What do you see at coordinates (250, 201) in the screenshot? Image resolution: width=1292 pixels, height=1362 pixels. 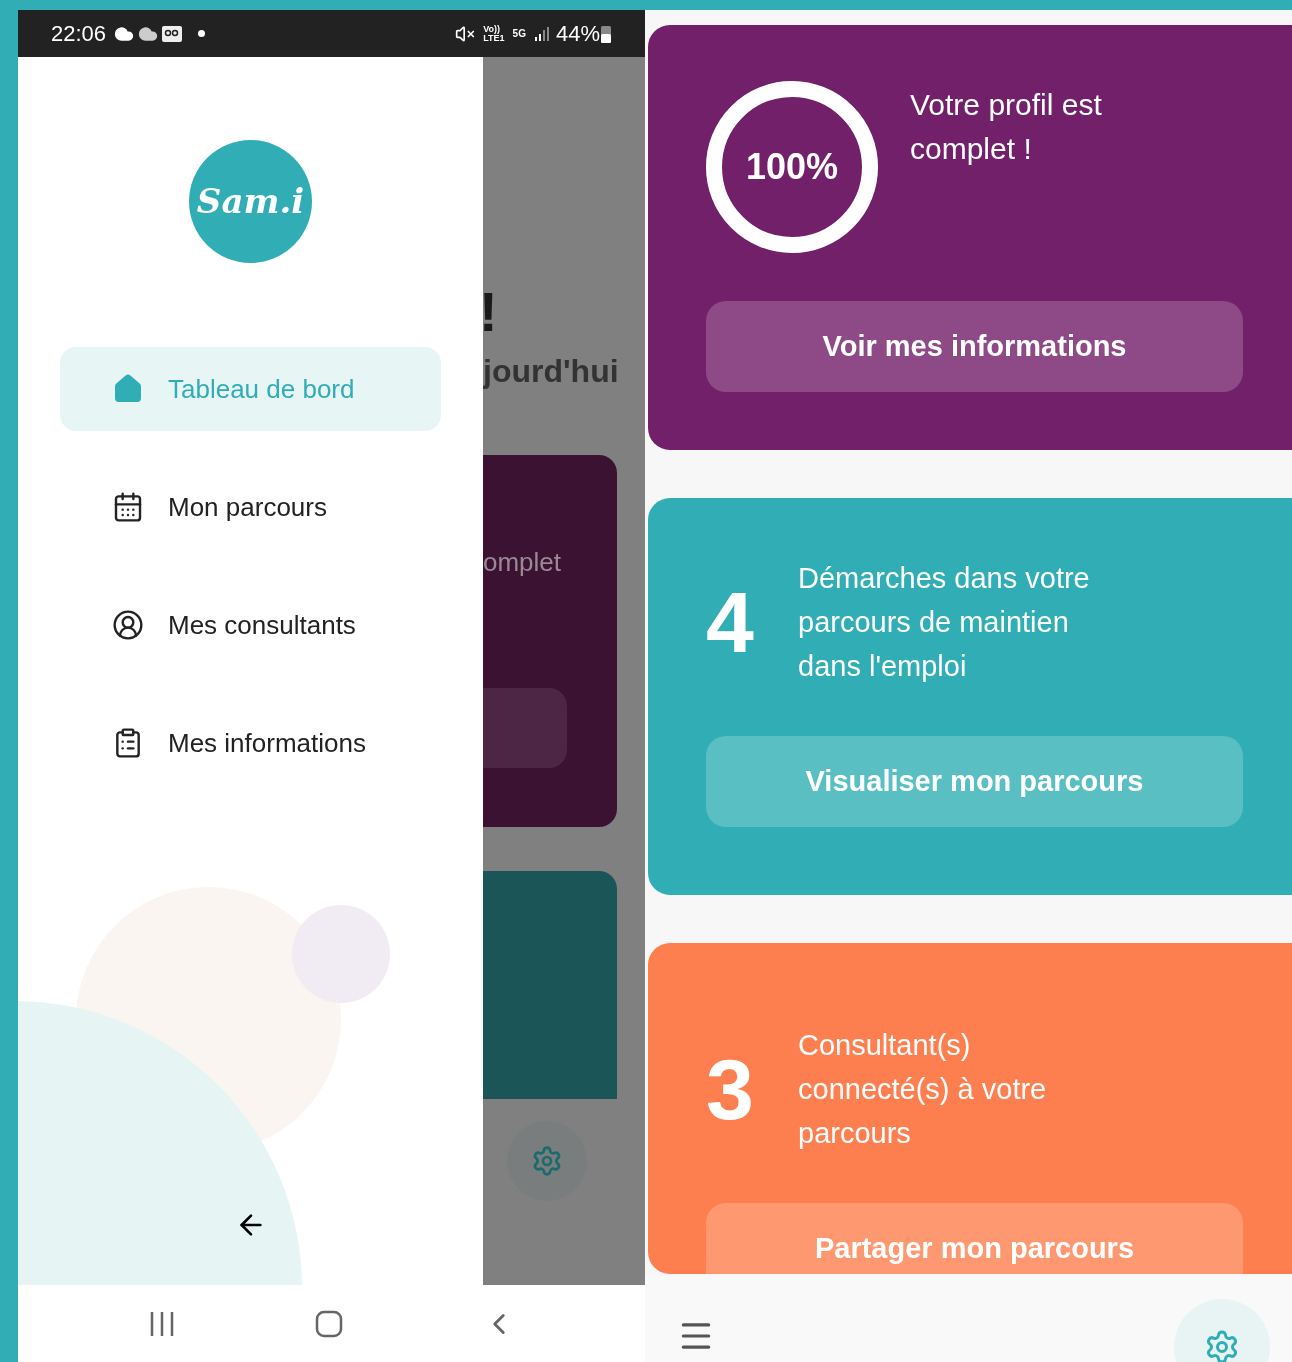 I see `app-logo: Sam.i` at bounding box center [250, 201].